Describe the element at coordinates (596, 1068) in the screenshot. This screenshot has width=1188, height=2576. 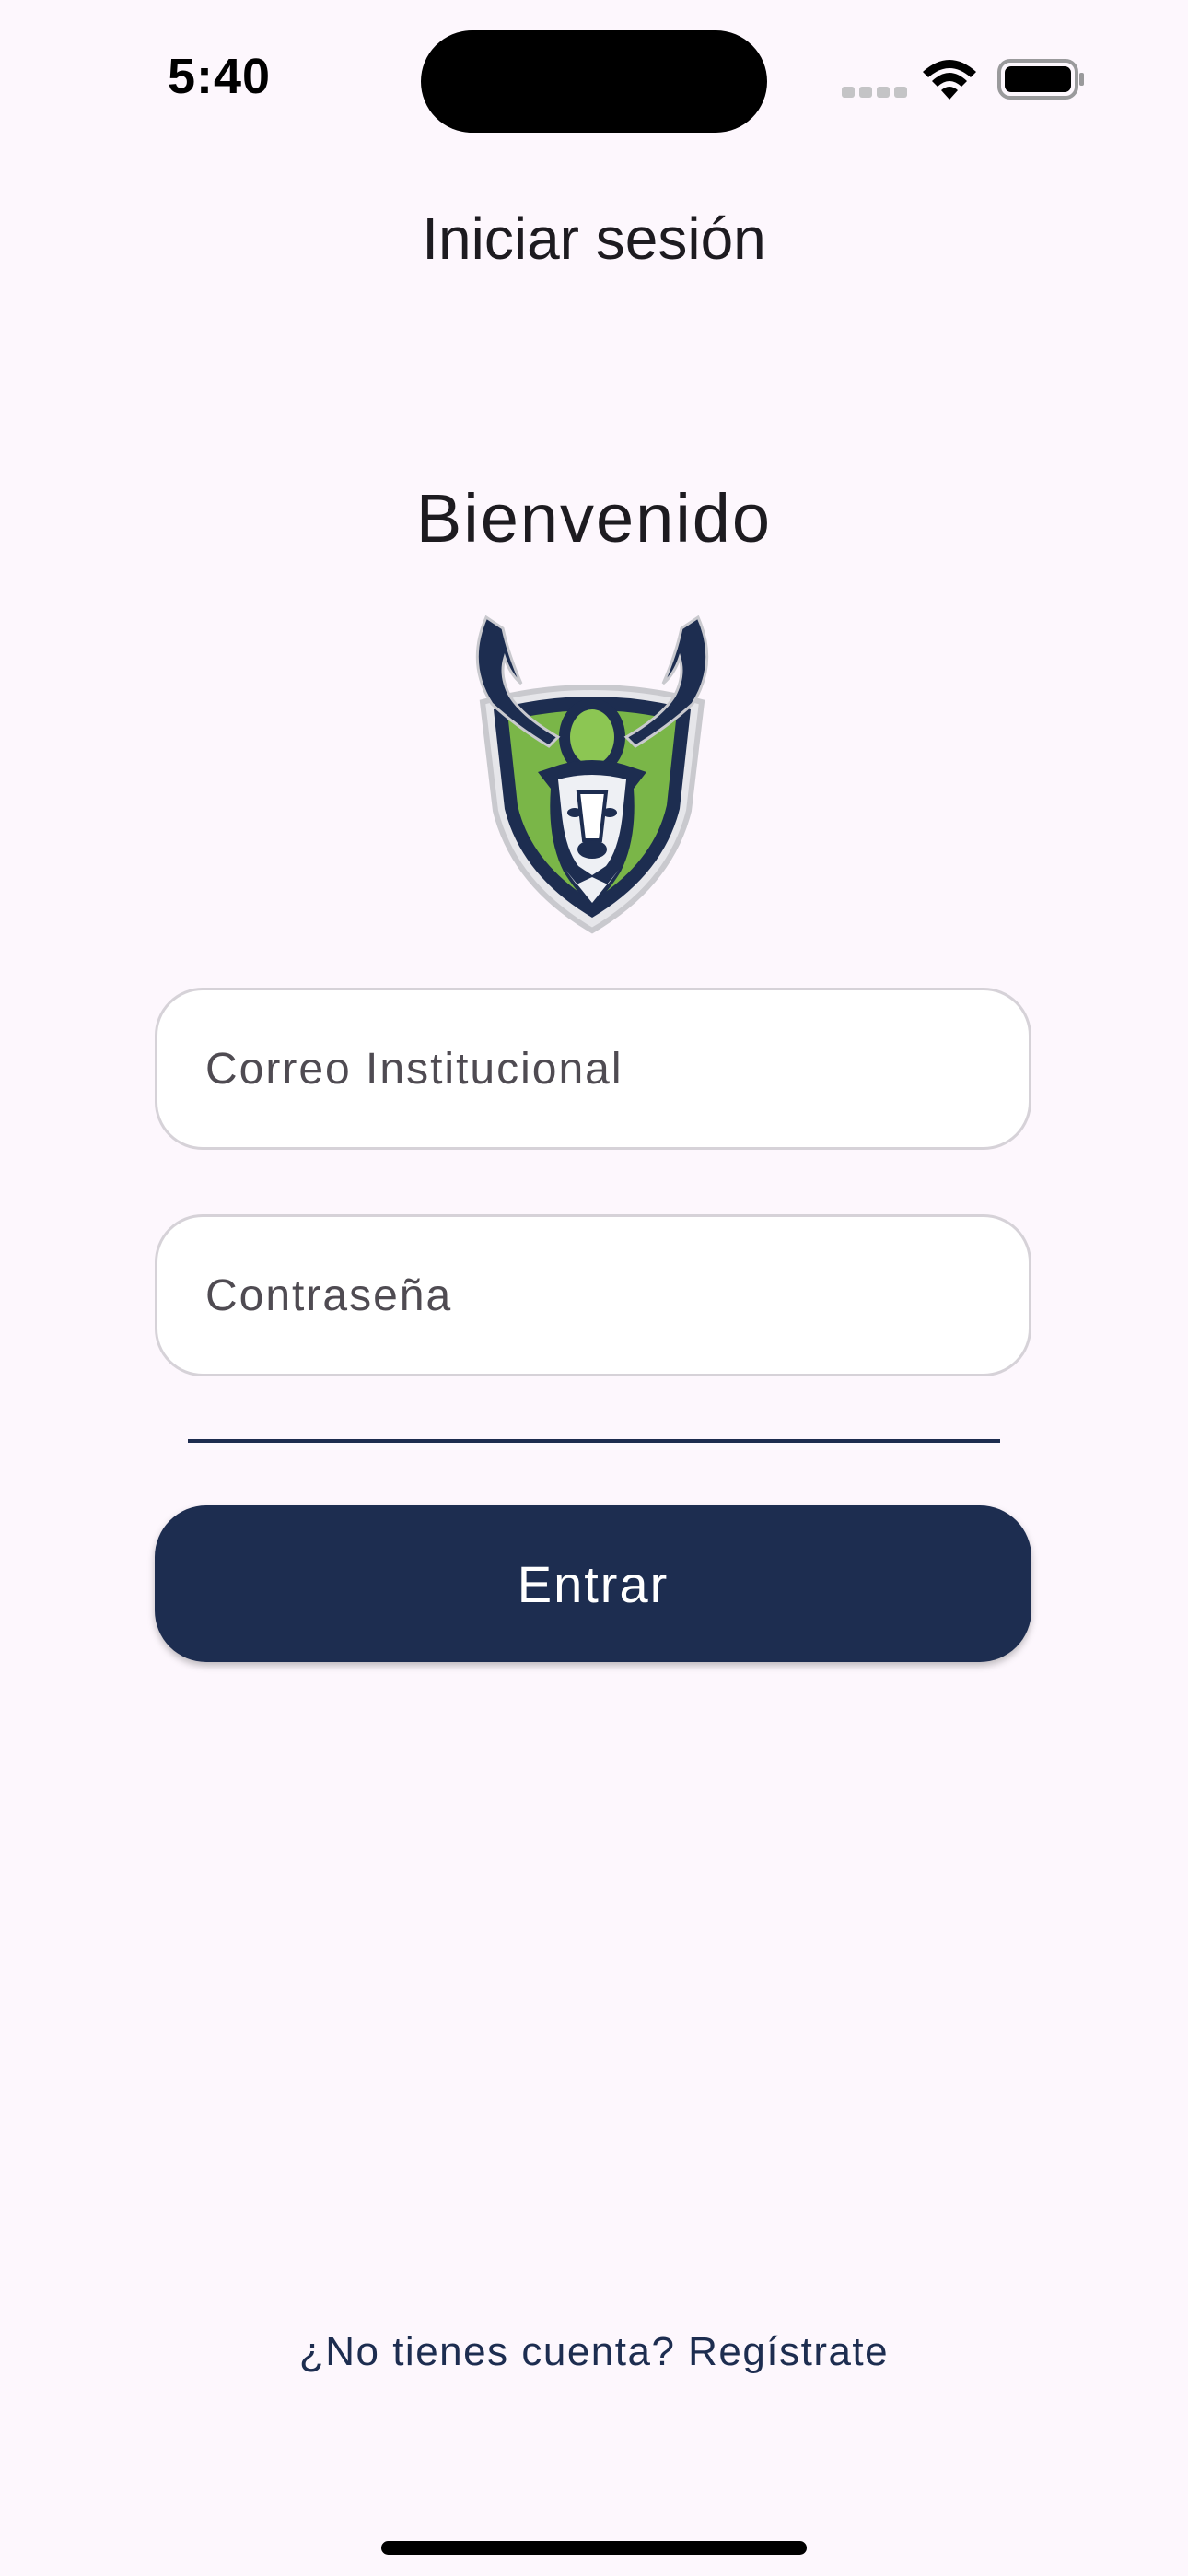
I see `email-input` at that location.